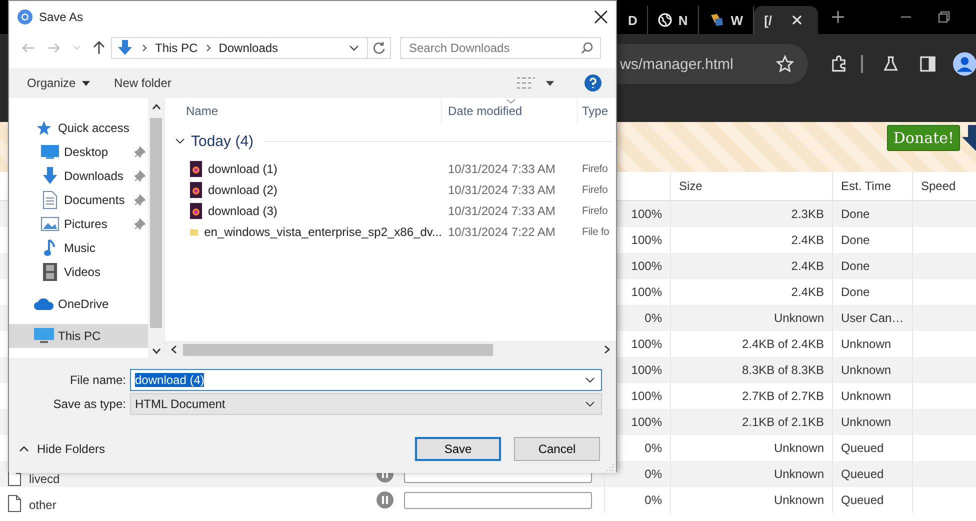 The height and width of the screenshot is (521, 976). What do you see at coordinates (944, 186) in the screenshot?
I see `column-header: Speed` at bounding box center [944, 186].